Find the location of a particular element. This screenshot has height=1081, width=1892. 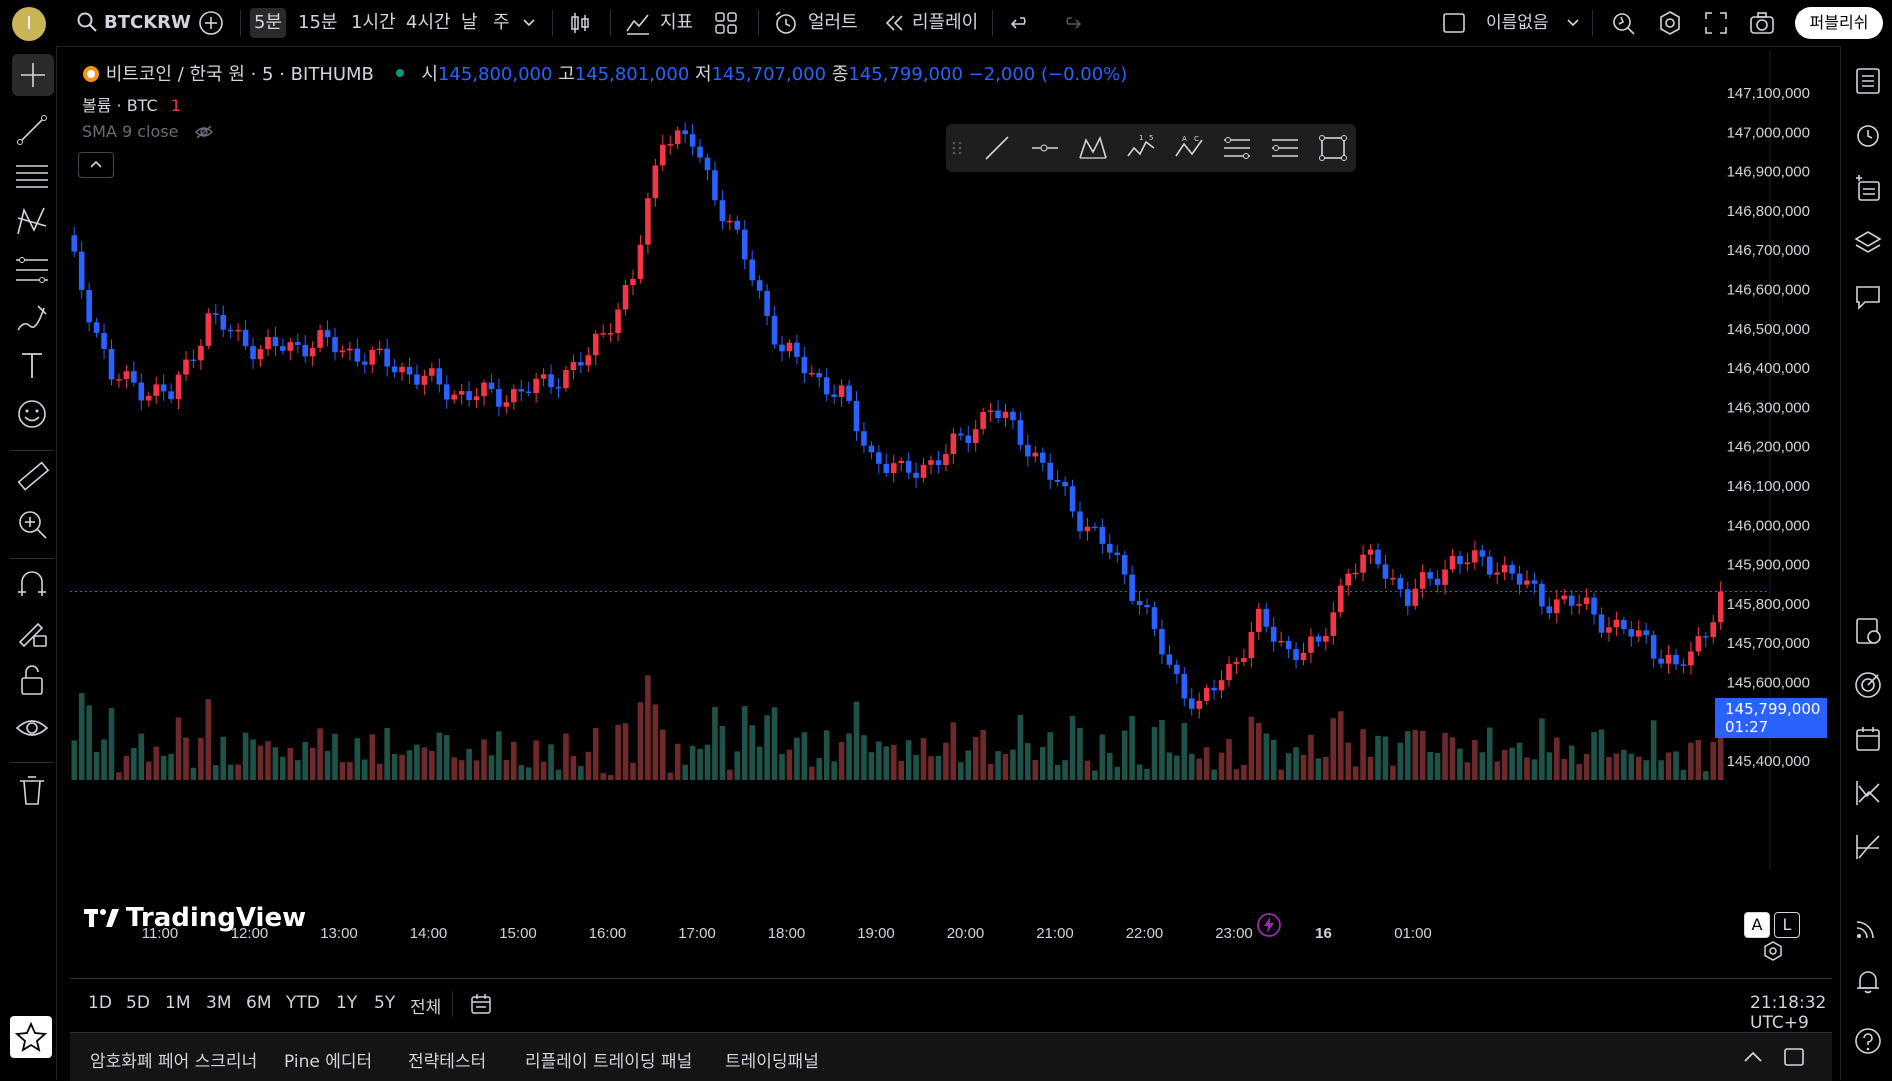

unlock-icon is located at coordinates (32, 680).